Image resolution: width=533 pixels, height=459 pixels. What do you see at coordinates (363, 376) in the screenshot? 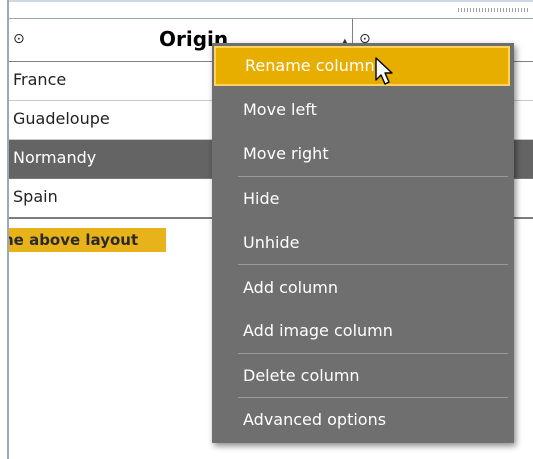
I see `menu-item-delete-column: Delete column` at bounding box center [363, 376].